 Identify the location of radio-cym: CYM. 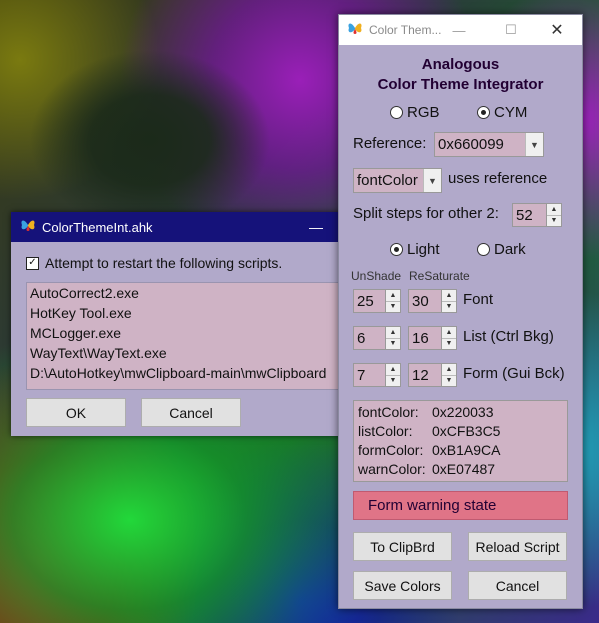
(502, 112).